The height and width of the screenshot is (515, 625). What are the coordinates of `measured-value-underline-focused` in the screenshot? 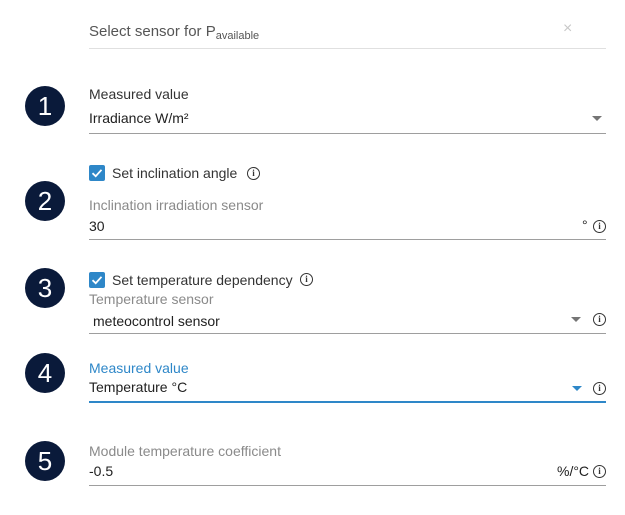 It's located at (347, 402).